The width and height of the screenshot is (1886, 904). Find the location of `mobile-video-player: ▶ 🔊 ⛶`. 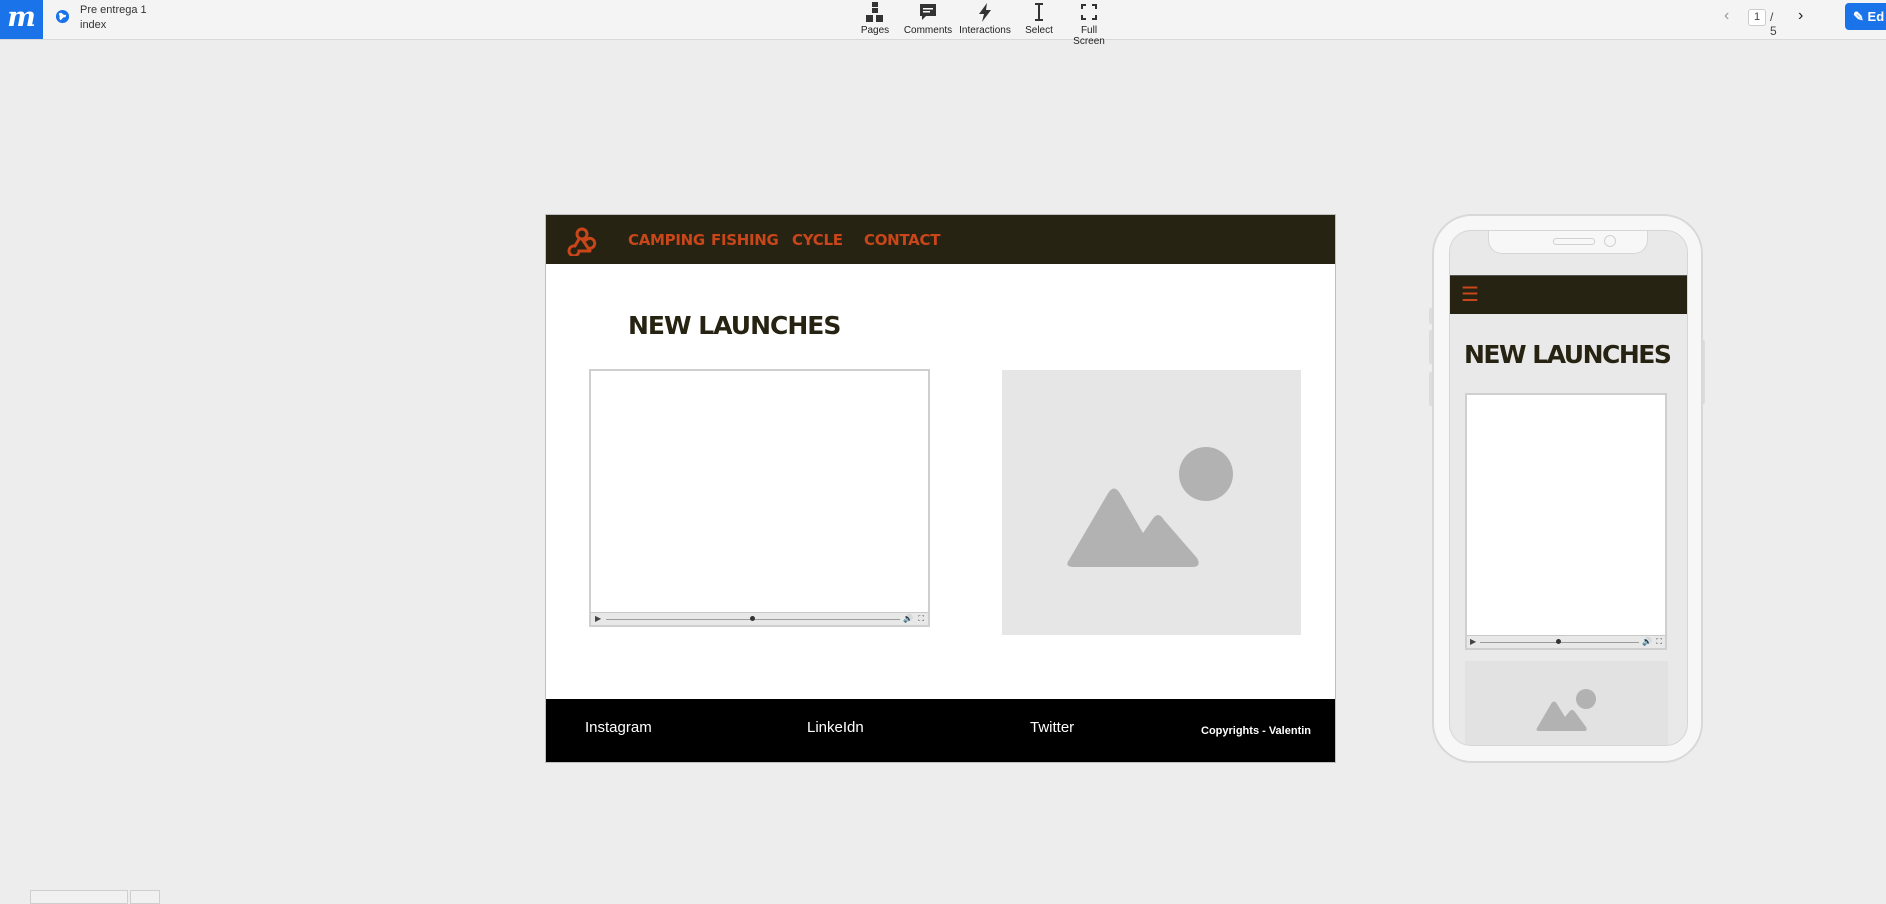

mobile-video-player: ▶ 🔊 ⛶ is located at coordinates (1566, 521).